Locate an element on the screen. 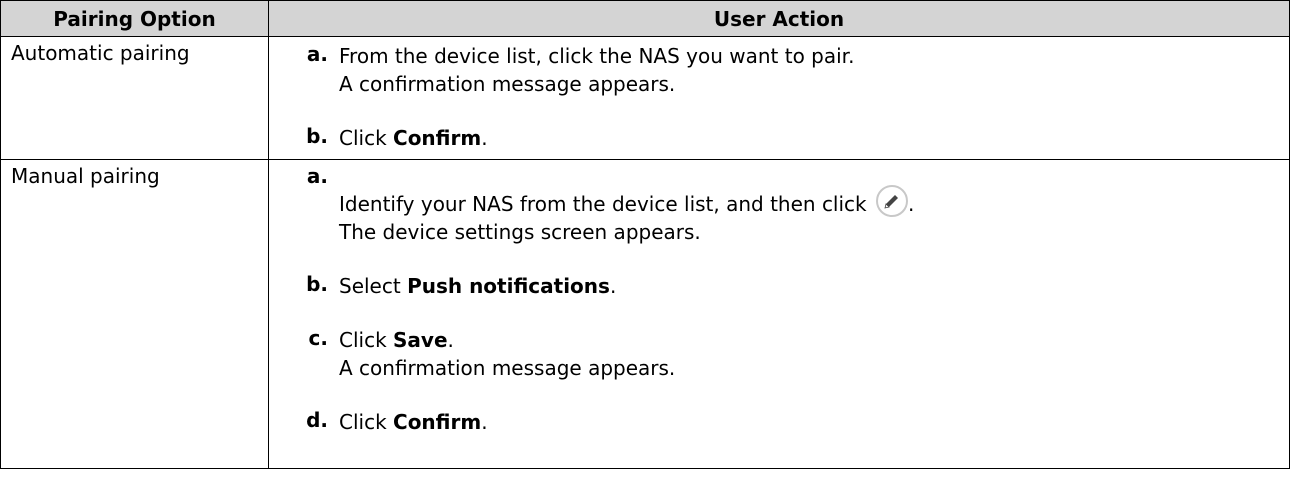 The width and height of the screenshot is (1290, 483). step-prefix: Select is located at coordinates (373, 286).